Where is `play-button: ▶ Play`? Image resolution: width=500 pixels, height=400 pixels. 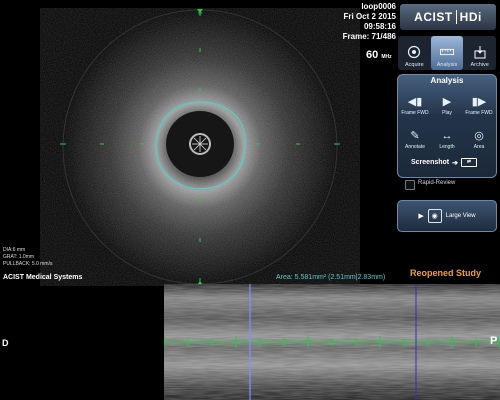 play-button: ▶ Play is located at coordinates (447, 102).